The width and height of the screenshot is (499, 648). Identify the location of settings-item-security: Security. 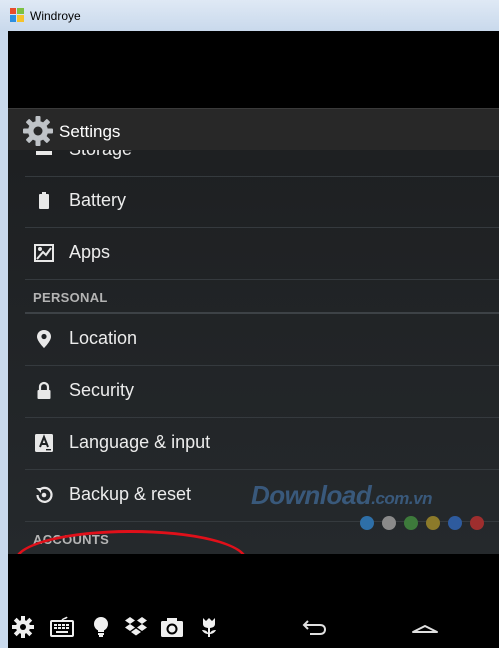
(262, 392).